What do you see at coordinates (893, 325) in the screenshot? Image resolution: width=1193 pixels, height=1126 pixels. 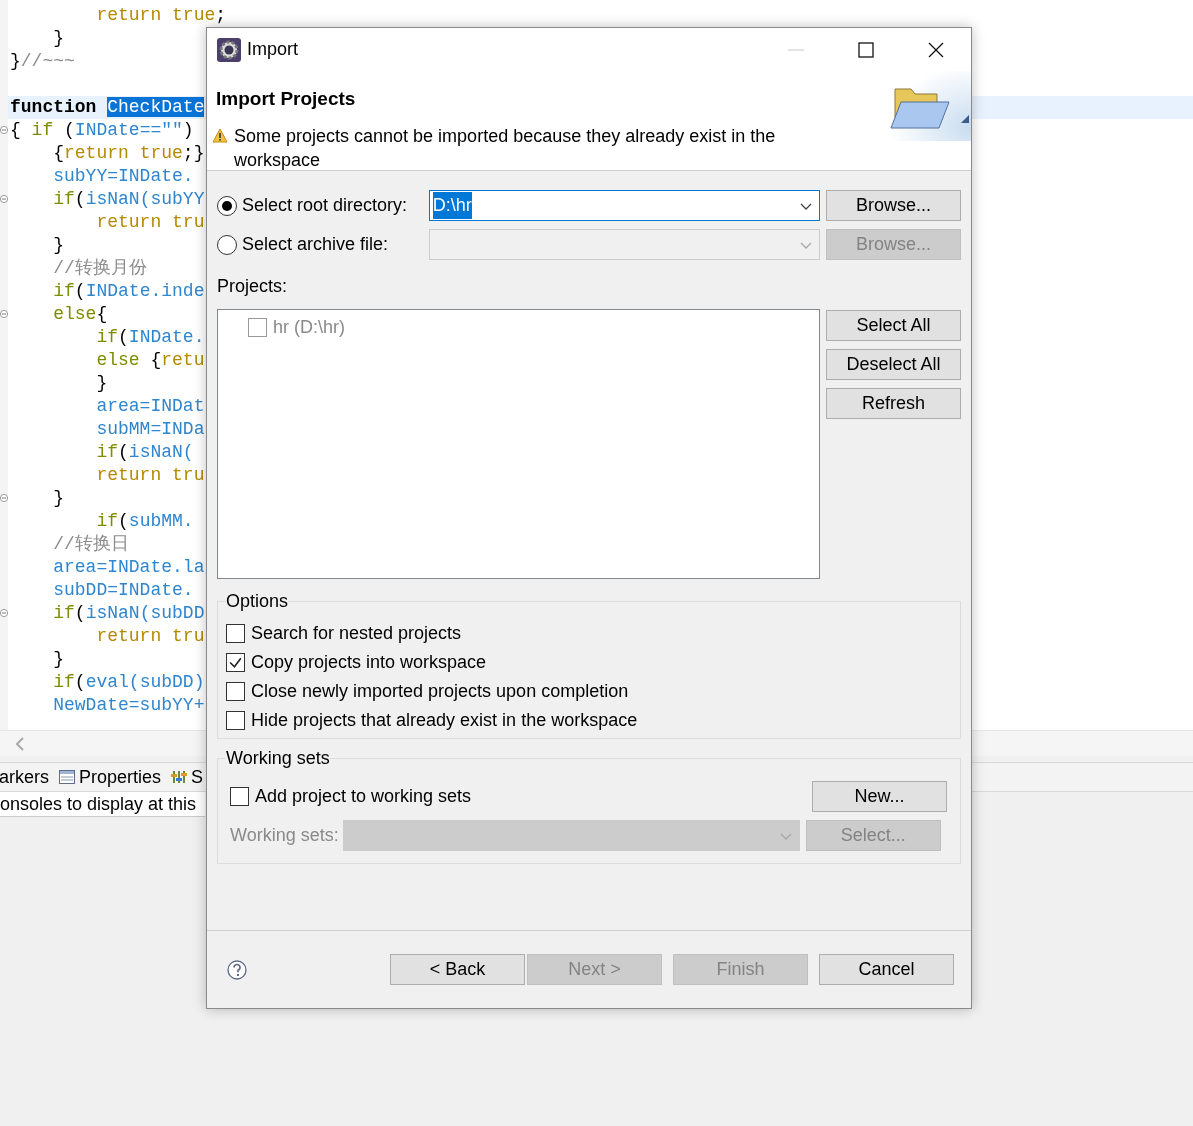 I see `select-all-button: Select All` at bounding box center [893, 325].